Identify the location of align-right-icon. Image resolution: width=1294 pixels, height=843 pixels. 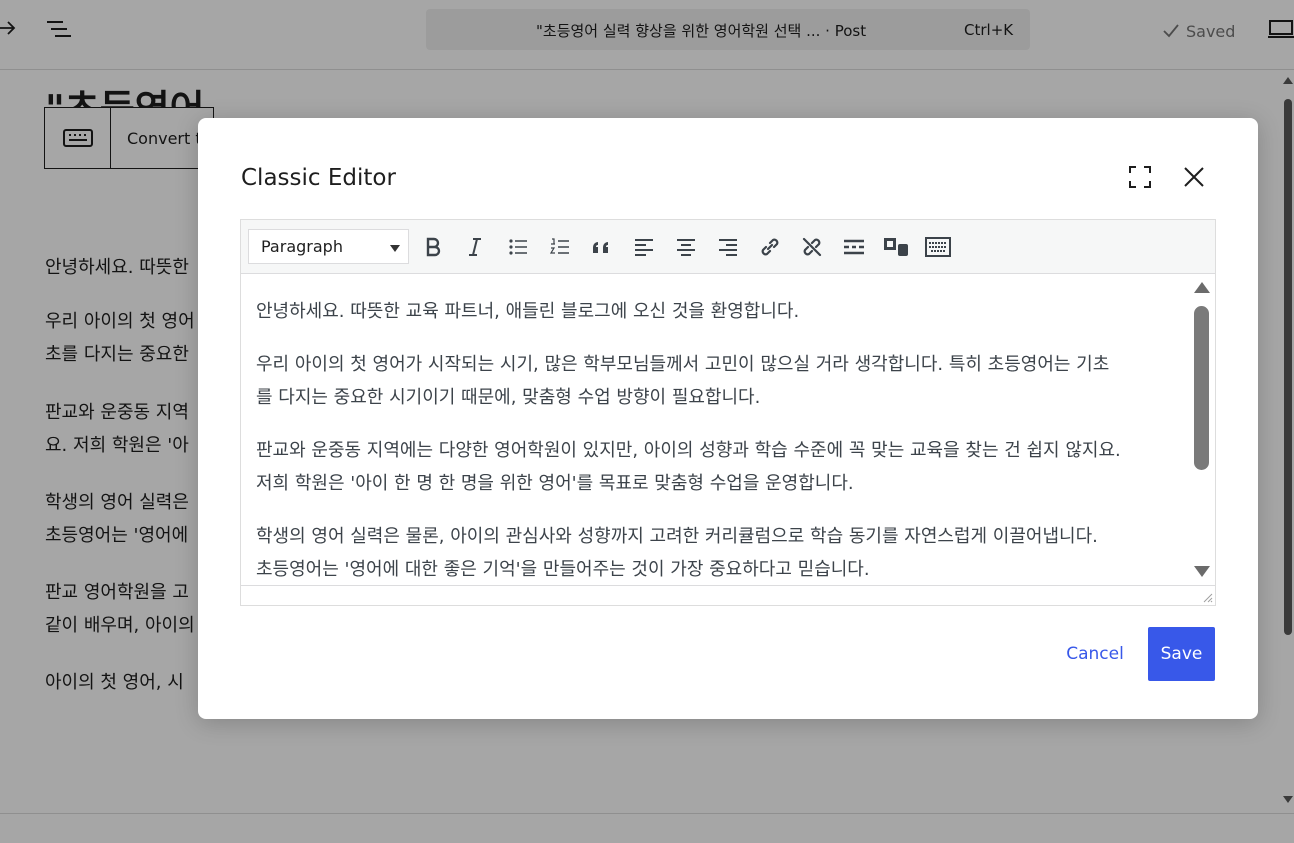
(728, 247).